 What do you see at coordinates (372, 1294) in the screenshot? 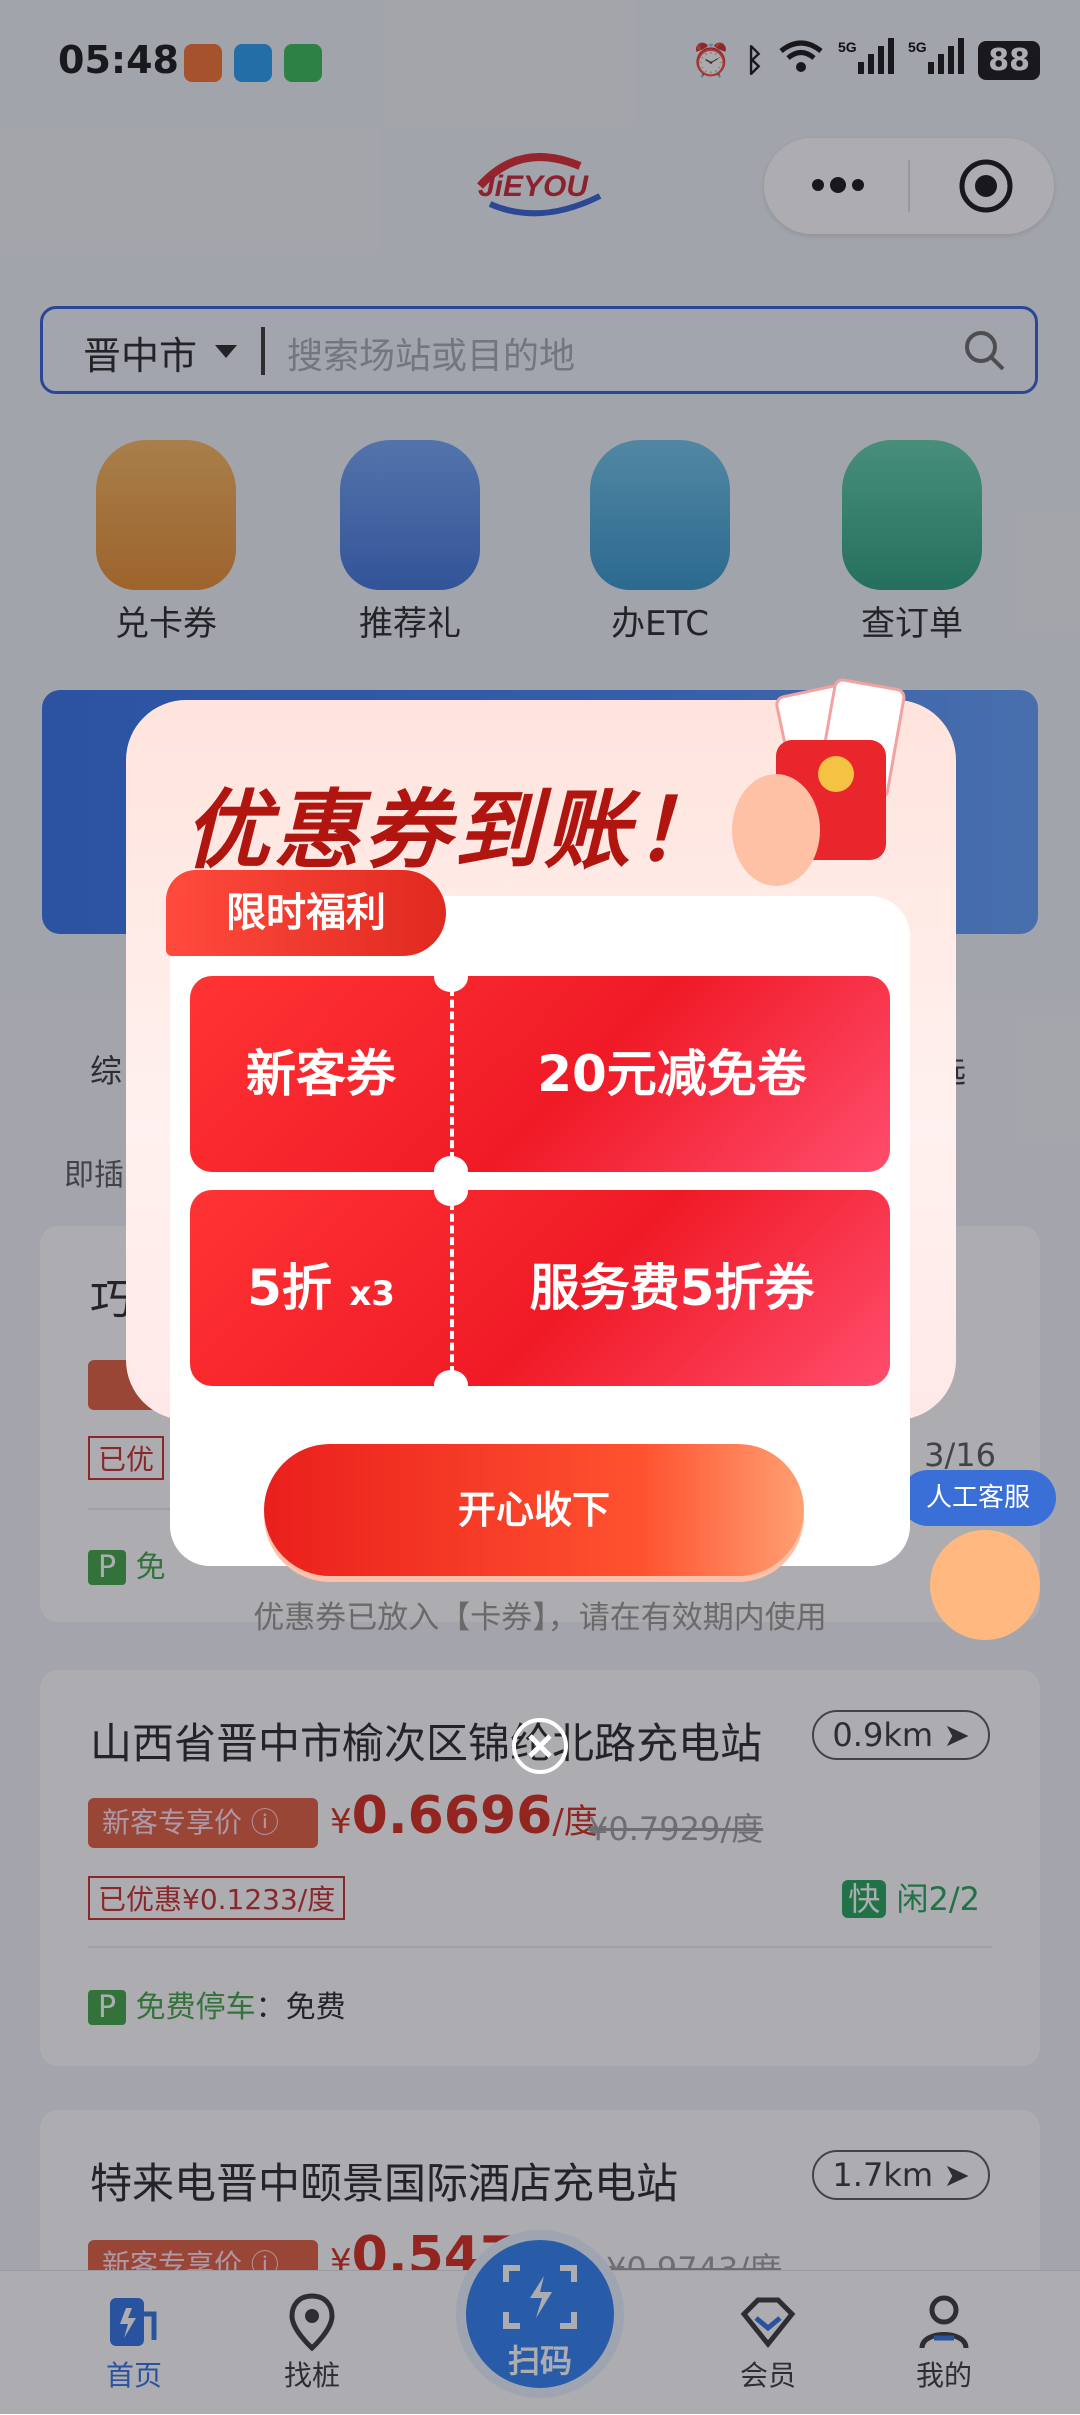
I see `coupon-count: x3` at bounding box center [372, 1294].